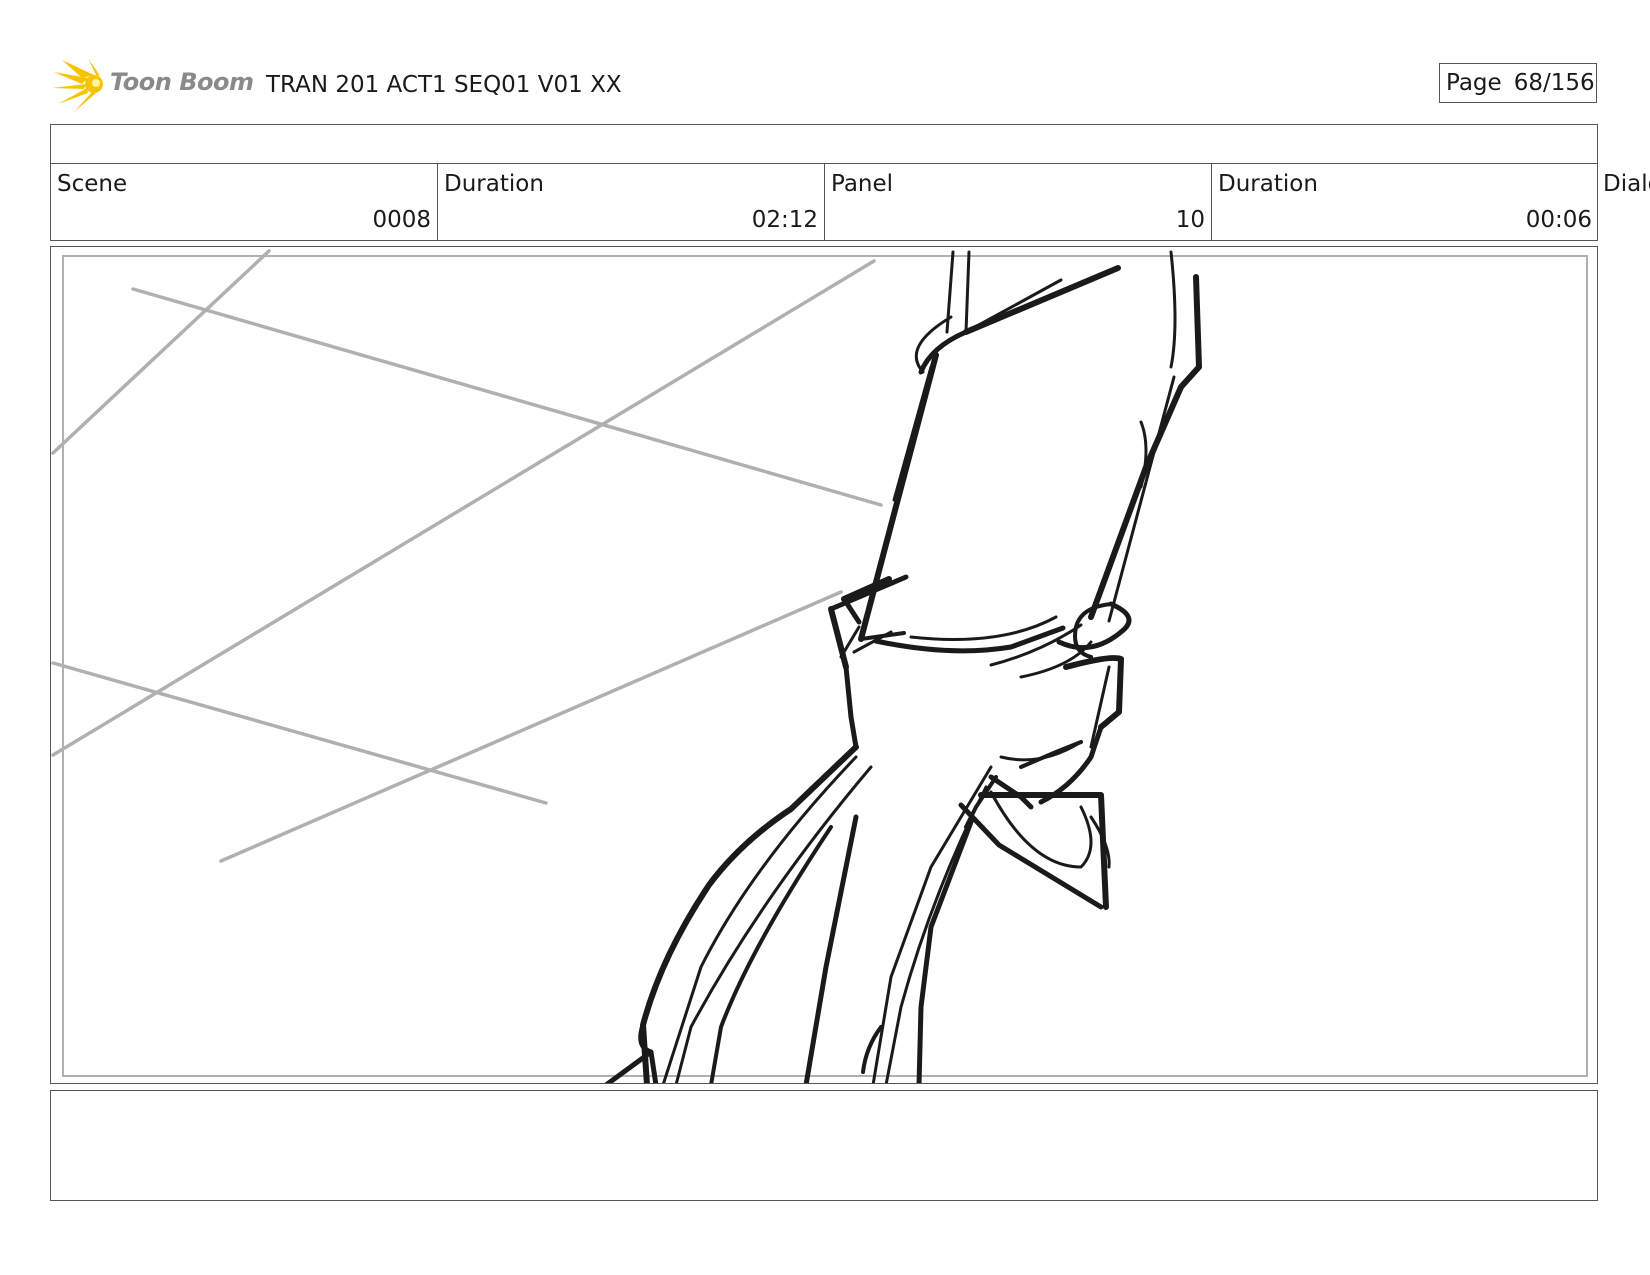 This screenshot has height=1275, width=1650. I want to click on project-title: TRAN 201 ACT1 SEQ01 V01 XX, so click(444, 85).